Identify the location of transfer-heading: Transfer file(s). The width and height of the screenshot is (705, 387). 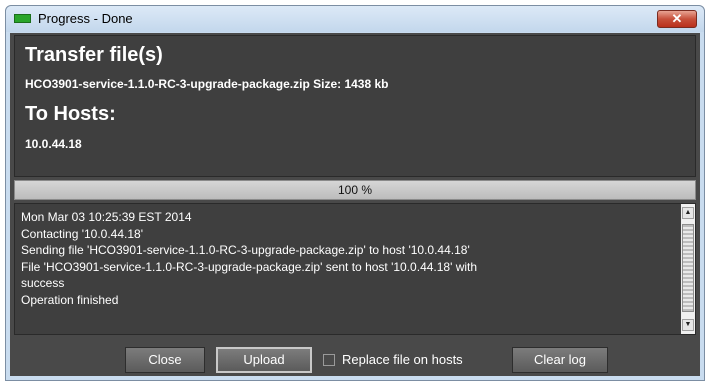
(94, 55).